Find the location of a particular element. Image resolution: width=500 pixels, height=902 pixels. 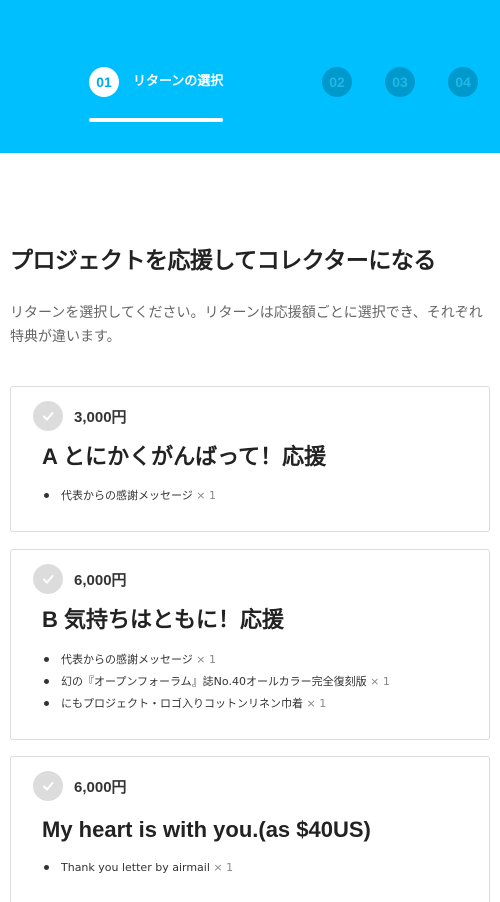

step-2-indicator: 02 is located at coordinates (337, 82).